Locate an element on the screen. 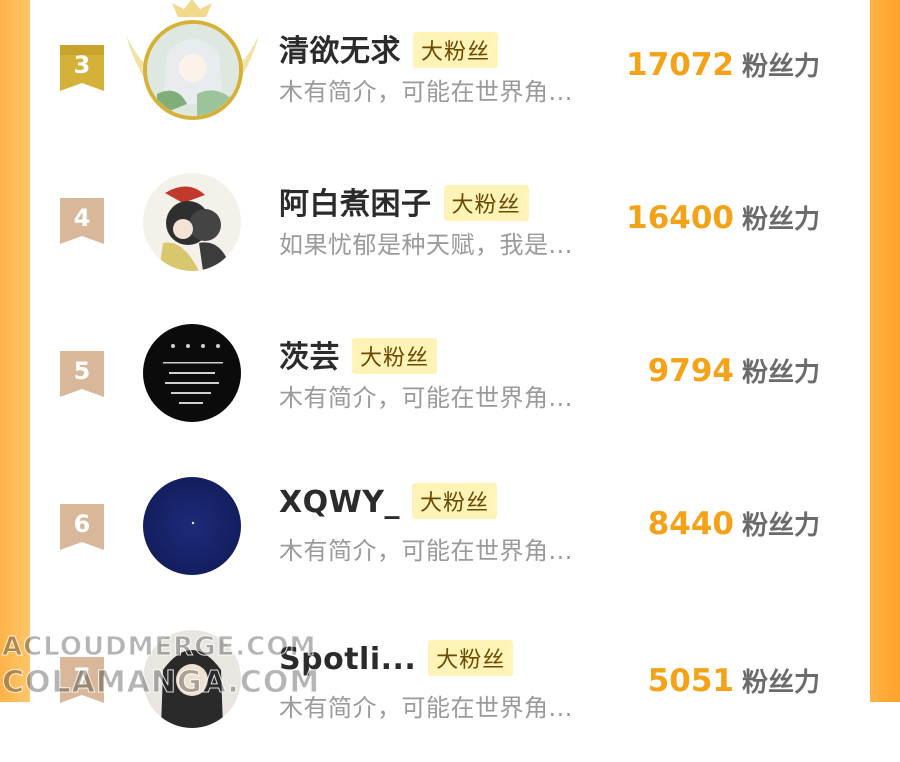  fan-power: 8440 粉丝力 is located at coordinates (734, 523).